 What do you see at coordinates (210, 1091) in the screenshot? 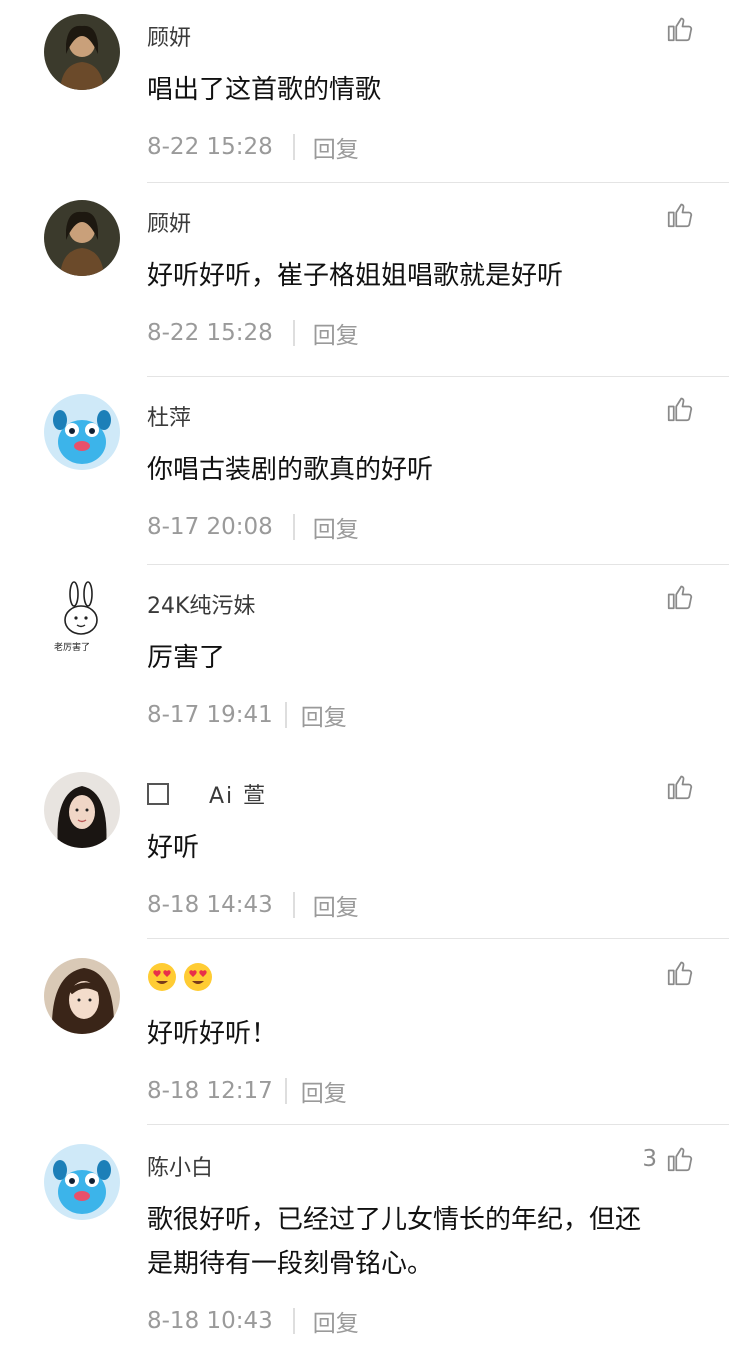
I see `timestamp: 8-18 12:17` at bounding box center [210, 1091].